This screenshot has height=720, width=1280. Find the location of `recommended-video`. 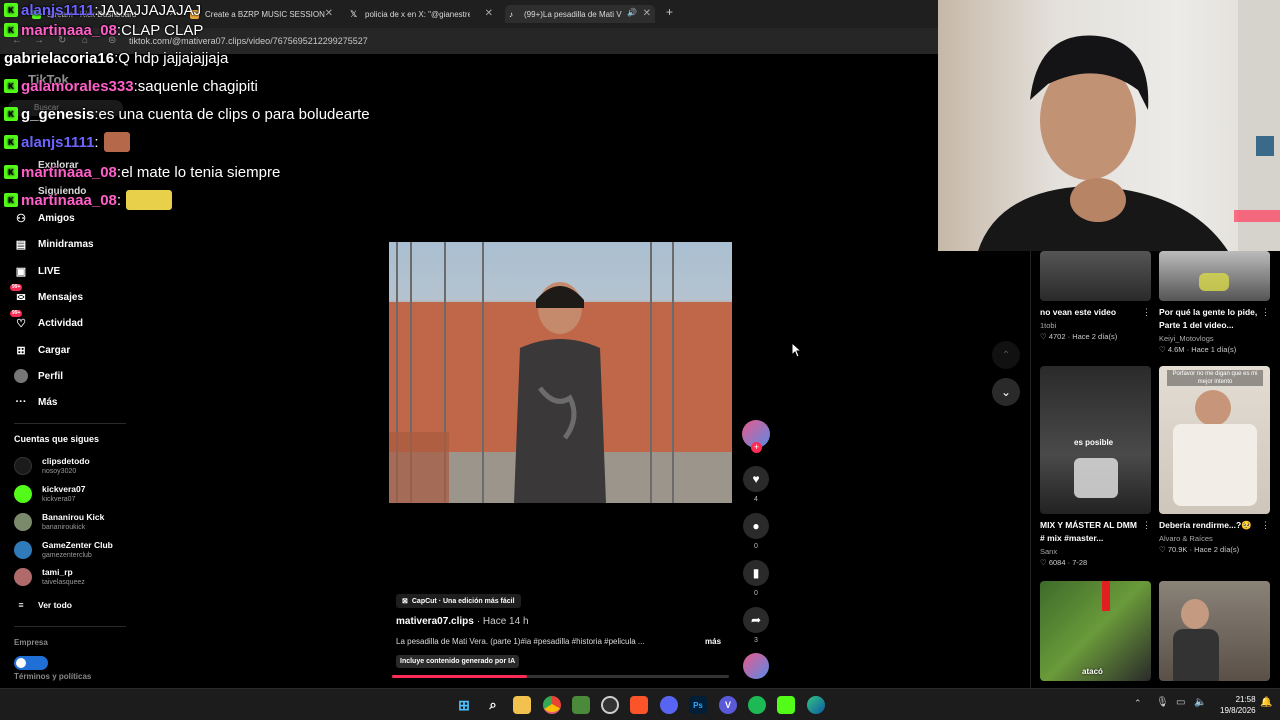

recommended-video is located at coordinates (1214, 631).